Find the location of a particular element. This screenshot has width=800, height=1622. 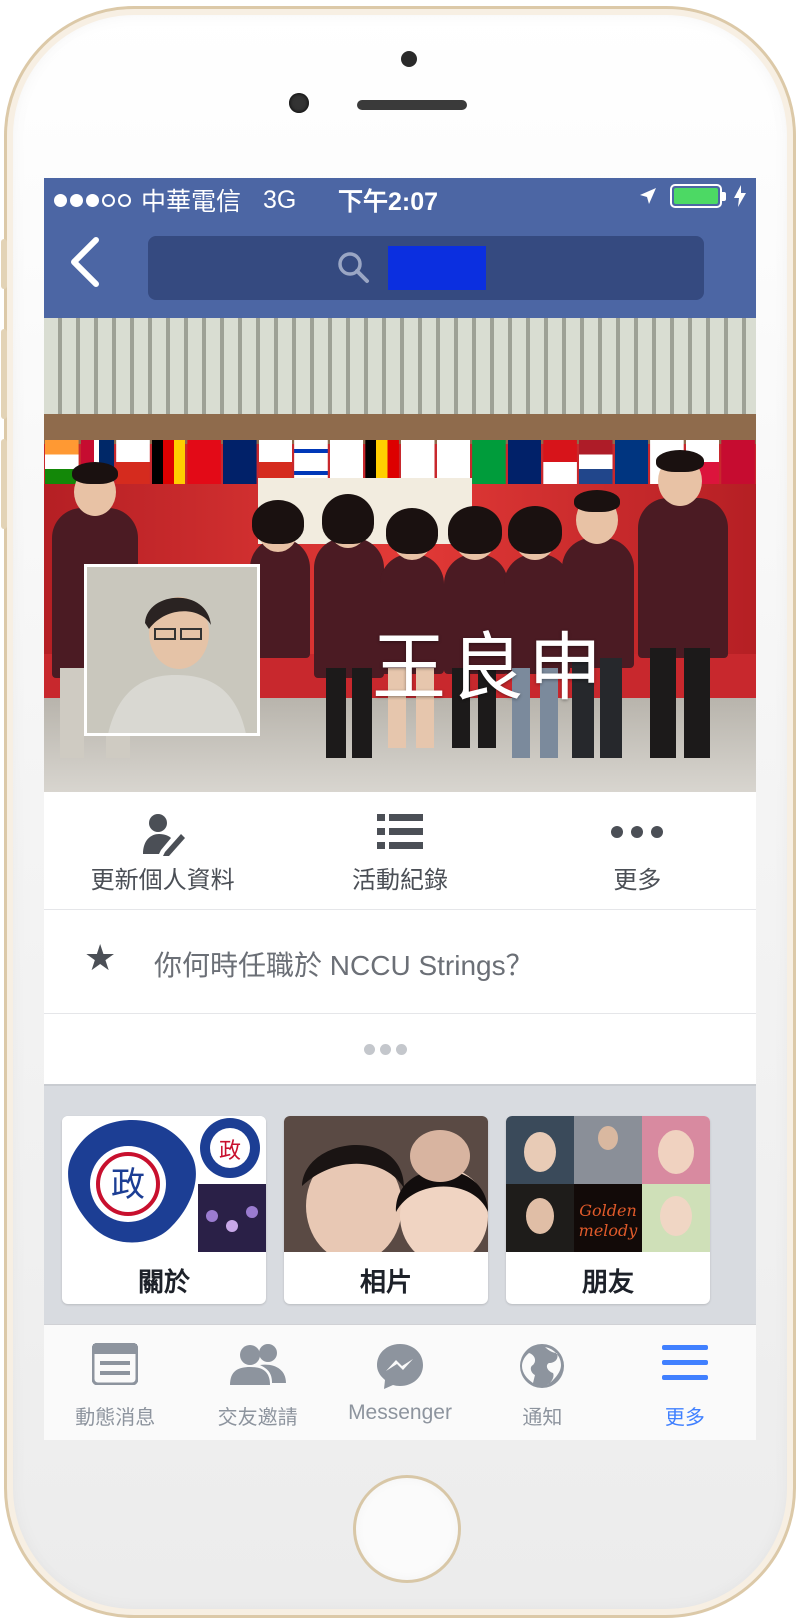

tab-more-label: 更多 is located at coordinates (684, 1417).